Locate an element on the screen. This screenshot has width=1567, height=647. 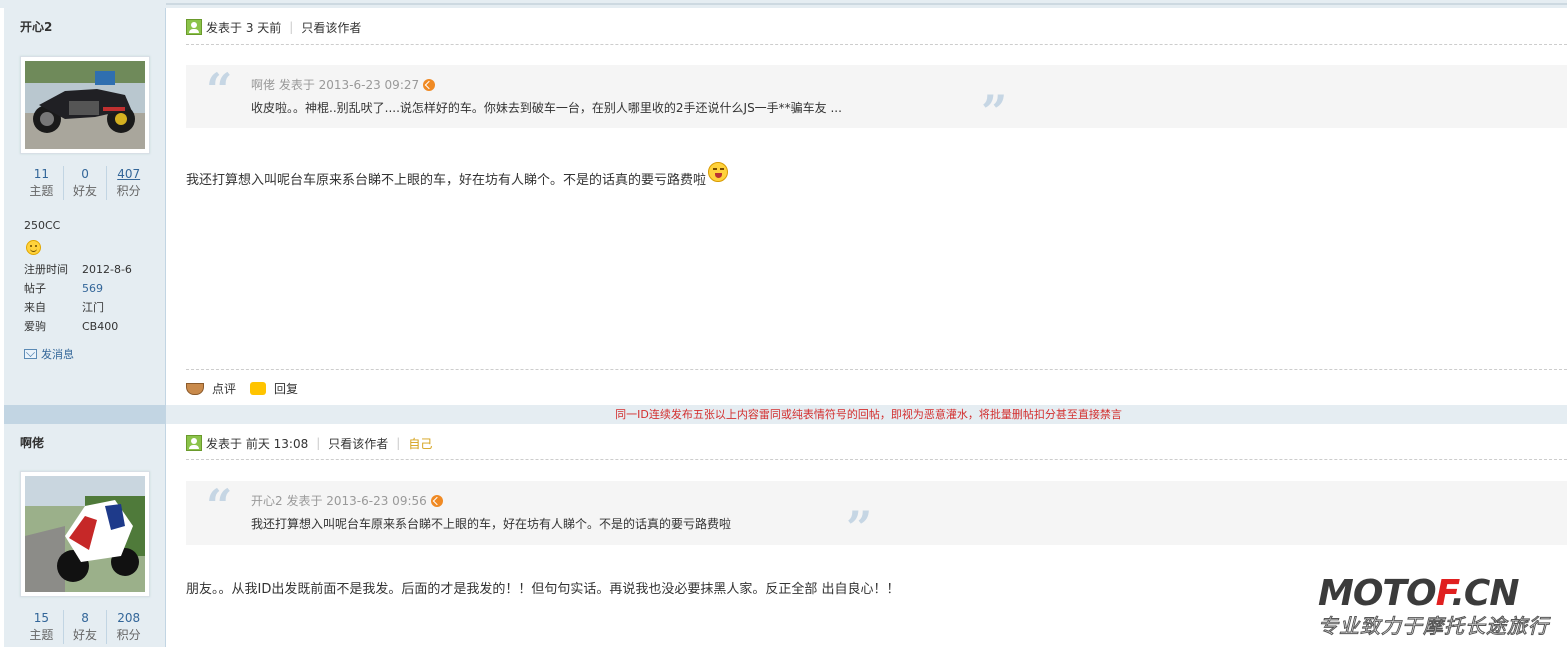
post-time: 发表于 3 天前 is located at coordinates (244, 27).